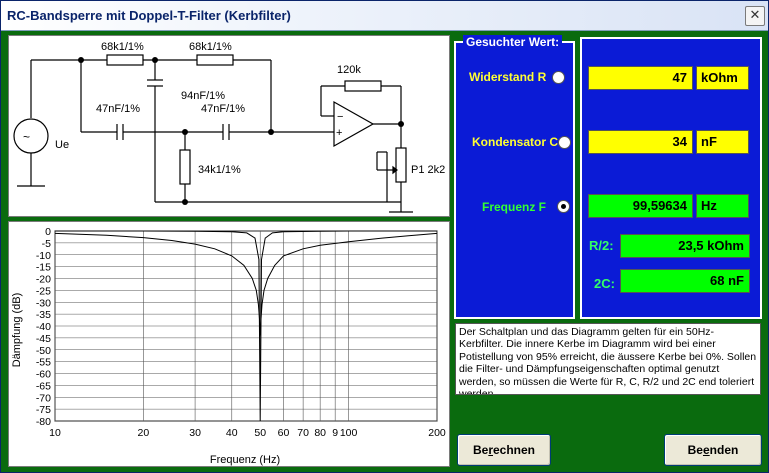  What do you see at coordinates (43, 327) in the screenshot?
I see `y-tick-label: -40` at bounding box center [43, 327].